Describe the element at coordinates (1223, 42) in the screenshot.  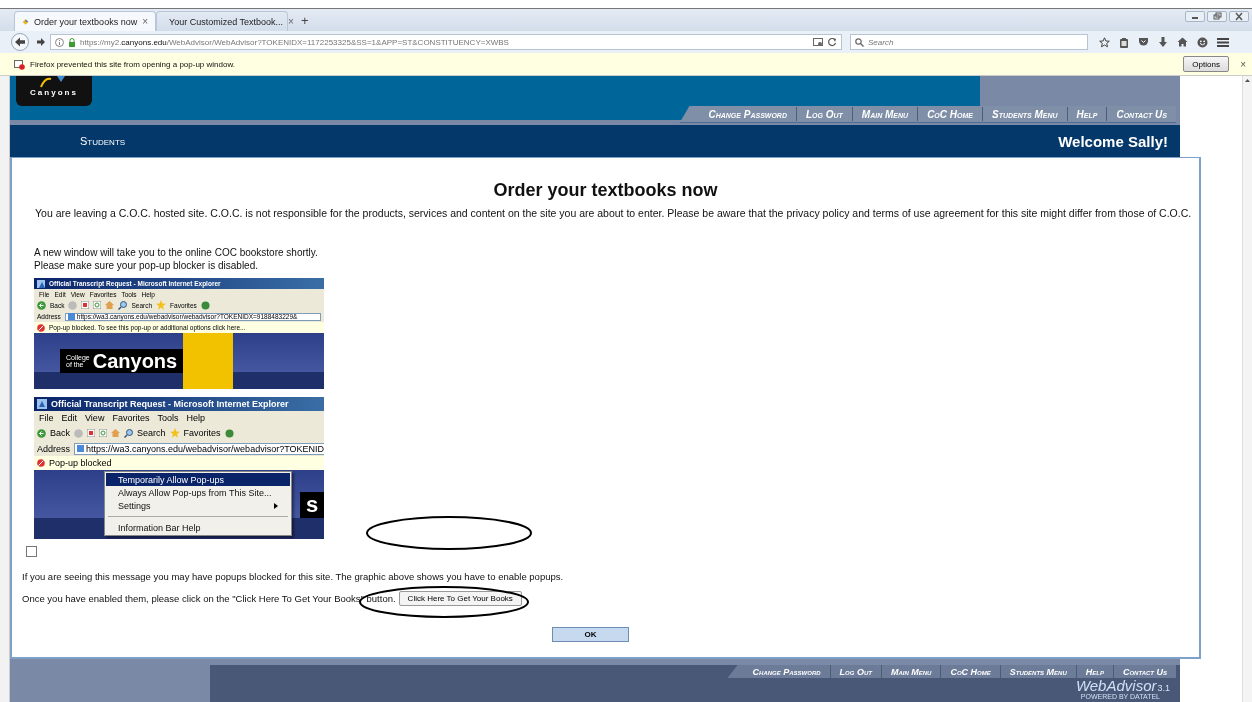
I see `menu-icon` at that location.